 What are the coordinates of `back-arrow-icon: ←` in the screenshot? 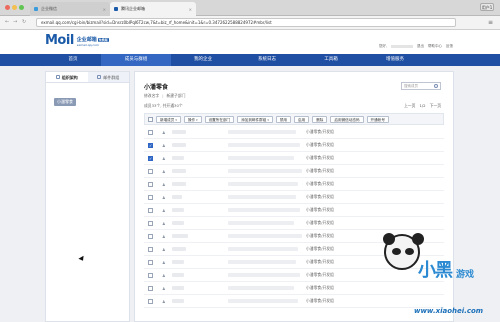 It's located at (7, 22).